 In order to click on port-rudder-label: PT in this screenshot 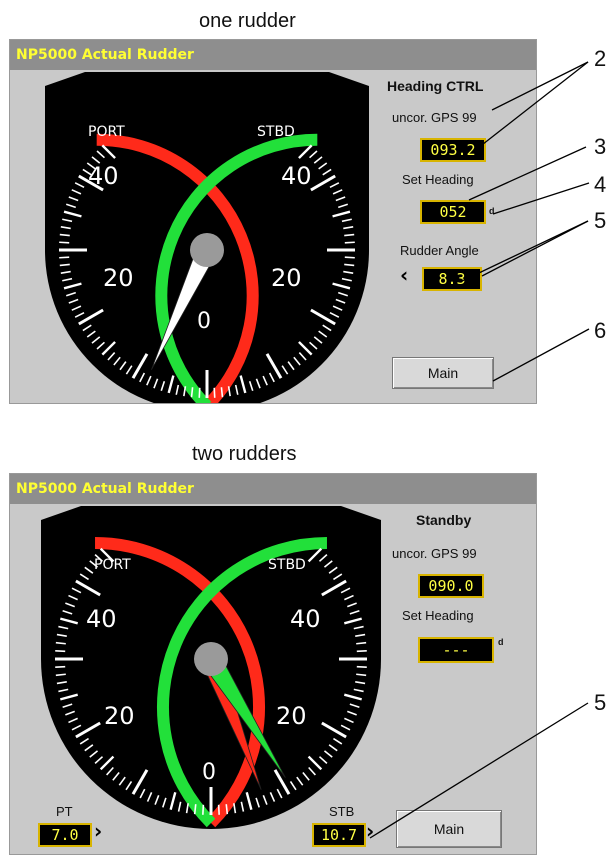, I will do `click(64, 811)`.